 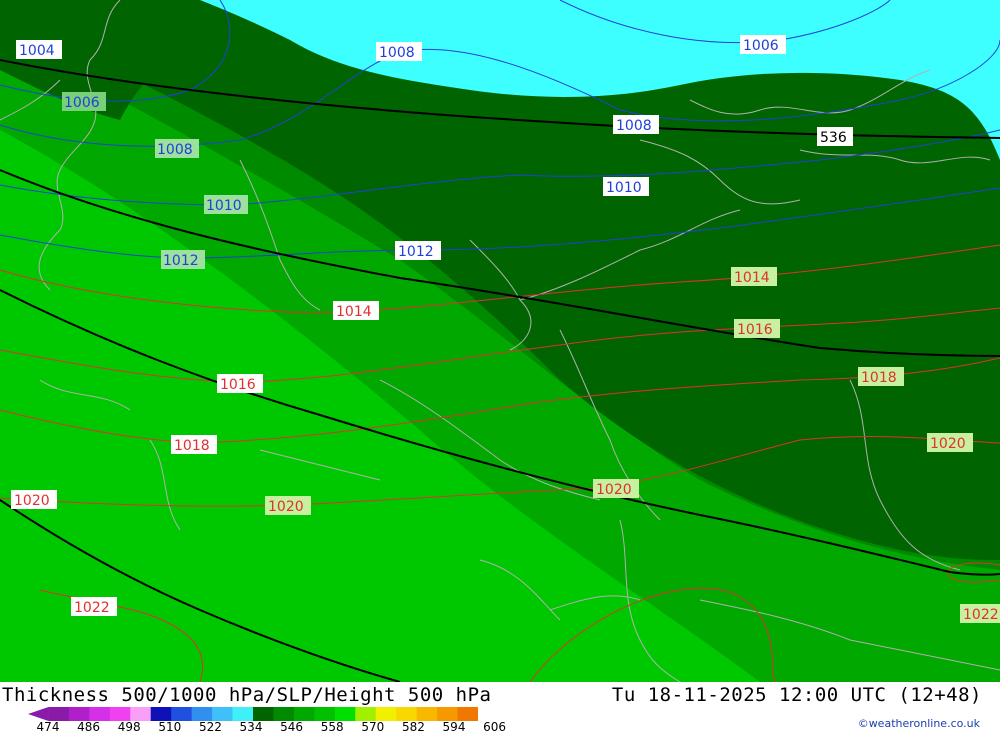 What do you see at coordinates (210, 727) in the screenshot?
I see `scale-tick-label: 522` at bounding box center [210, 727].